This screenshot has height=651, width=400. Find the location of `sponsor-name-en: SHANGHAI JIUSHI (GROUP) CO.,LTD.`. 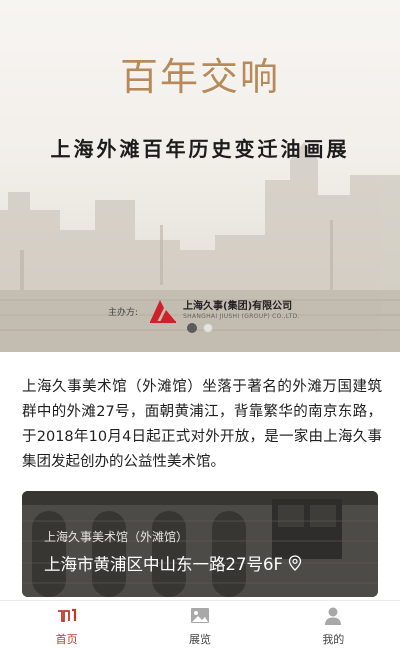

sponsor-name-en: SHANGHAI JIUSHI (GROUP) CO.,LTD. is located at coordinates (241, 316).